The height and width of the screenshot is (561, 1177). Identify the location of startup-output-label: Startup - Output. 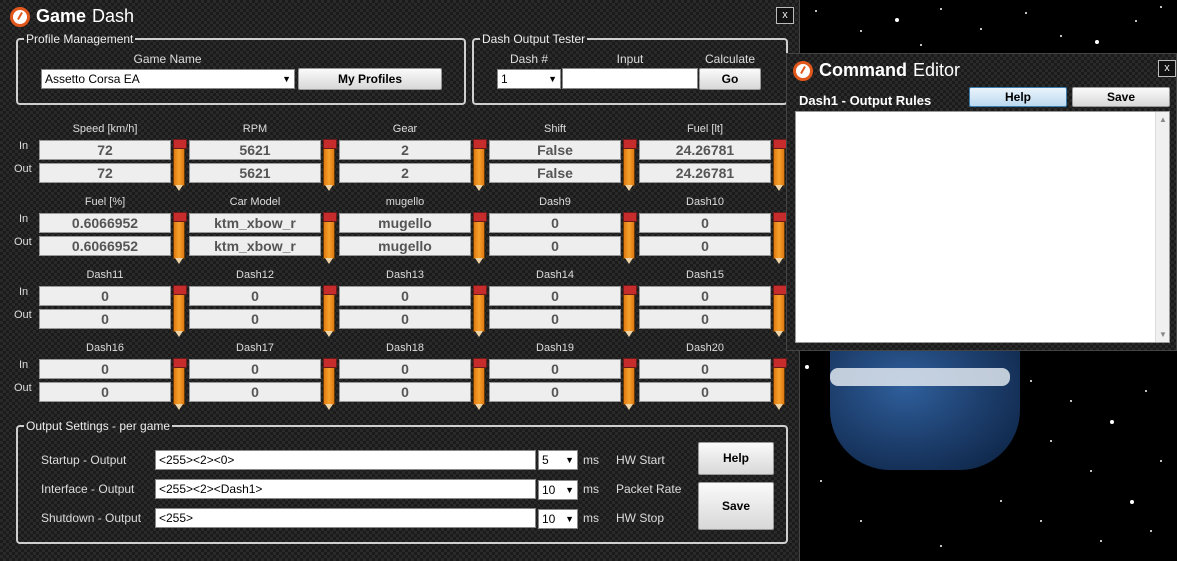
(84, 460).